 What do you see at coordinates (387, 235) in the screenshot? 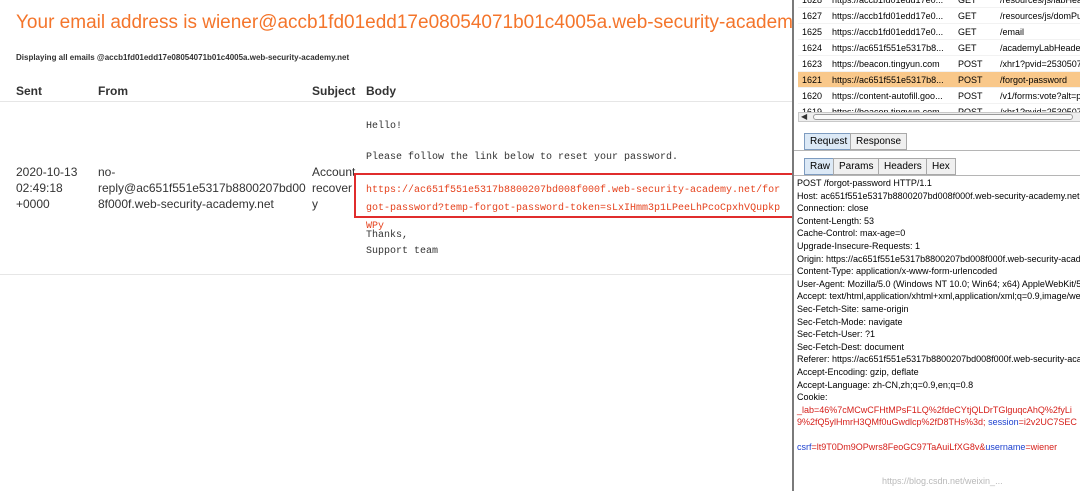
I see `email-body-closing: Thanks,` at bounding box center [387, 235].